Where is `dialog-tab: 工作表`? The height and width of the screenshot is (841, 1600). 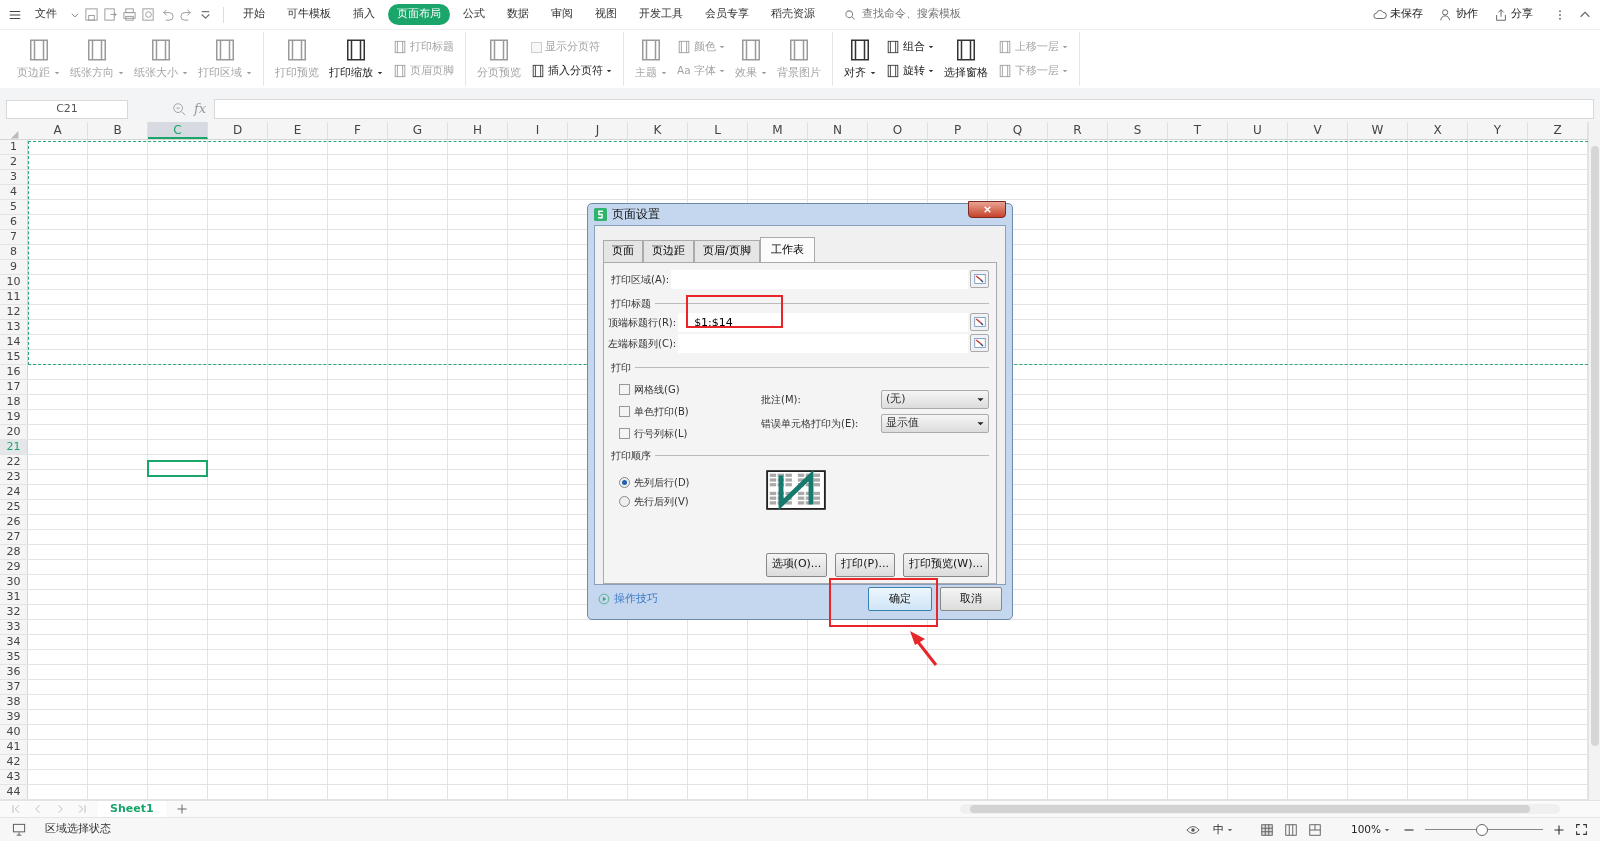 dialog-tab: 工作表 is located at coordinates (787, 250).